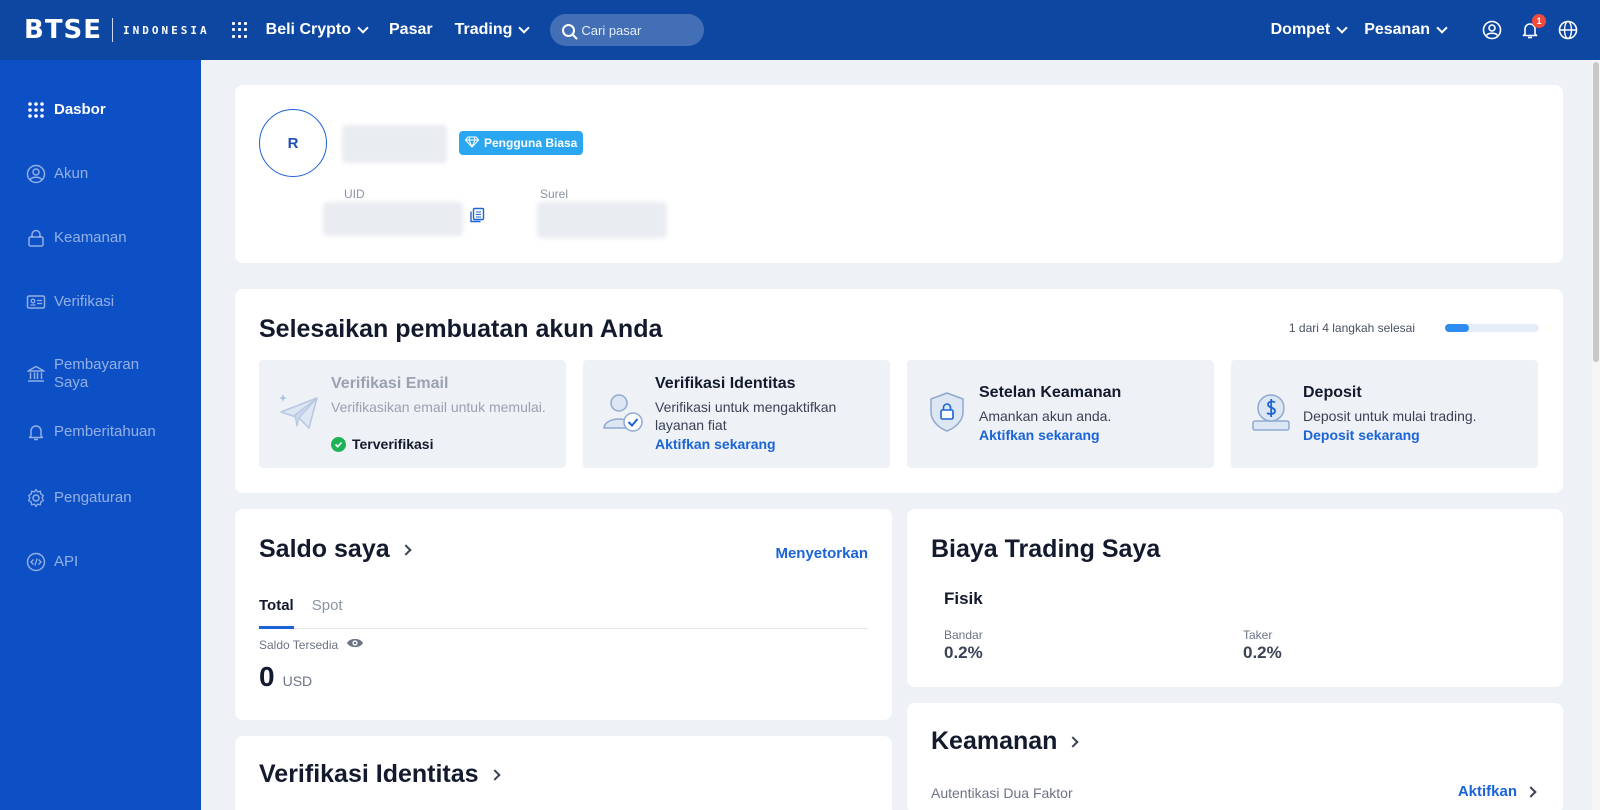 This screenshot has width=1600, height=810. Describe the element at coordinates (97, 373) in the screenshot. I see `sidebar-item-label: Pembayaran Saya` at that location.